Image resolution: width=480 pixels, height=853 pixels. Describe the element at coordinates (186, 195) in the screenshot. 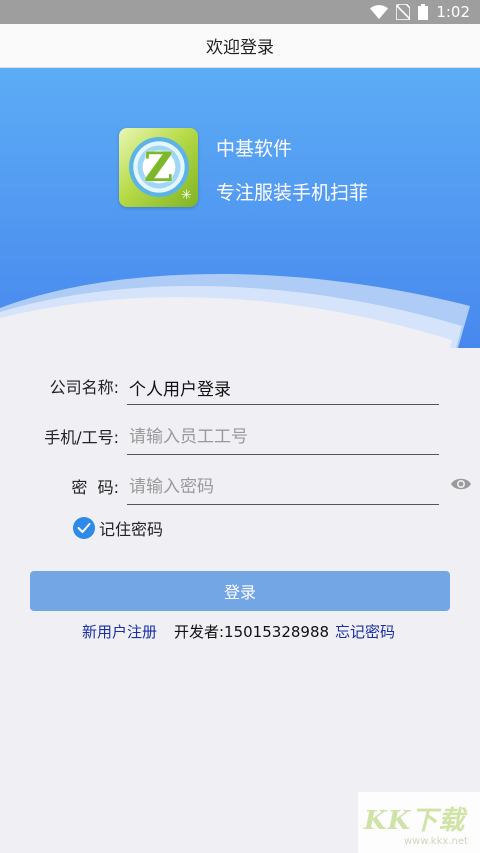

I see `sparkle-icon: ✳` at that location.